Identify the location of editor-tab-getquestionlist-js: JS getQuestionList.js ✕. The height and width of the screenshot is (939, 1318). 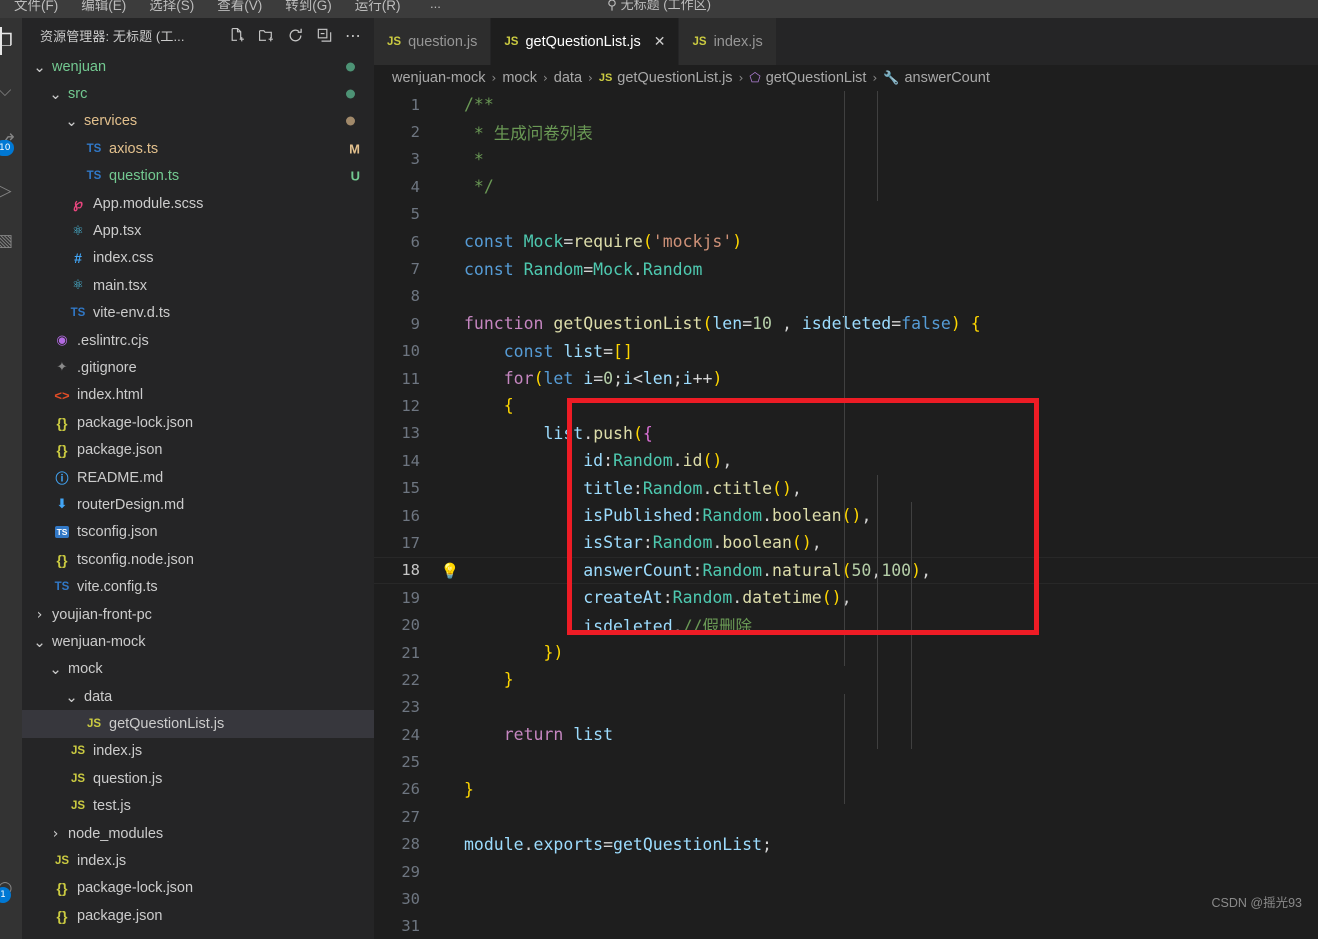
(585, 41).